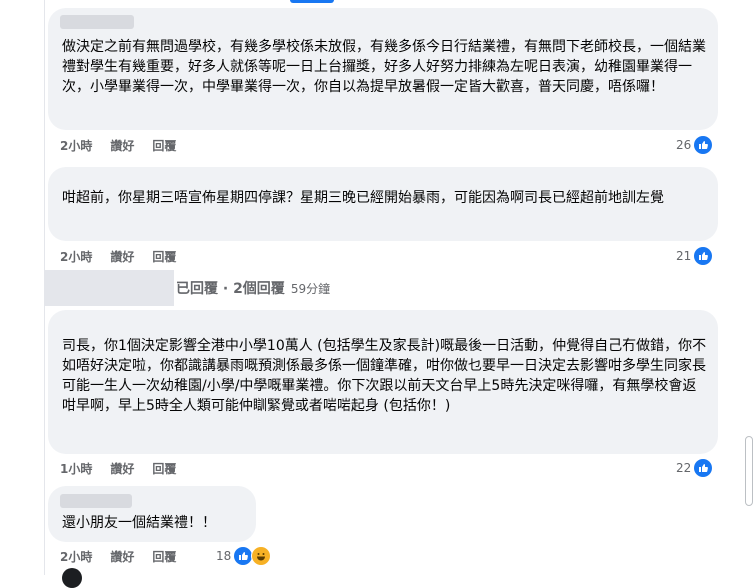 This screenshot has width=753, height=588. What do you see at coordinates (684, 145) in the screenshot?
I see `reaction-number: 26` at bounding box center [684, 145].